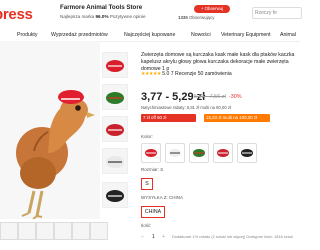 The height and width of the screenshot is (250, 320). What do you see at coordinates (162, 197) in the screenshot?
I see `ship-label: WYSYŁKA Z: CHINA` at bounding box center [162, 197].